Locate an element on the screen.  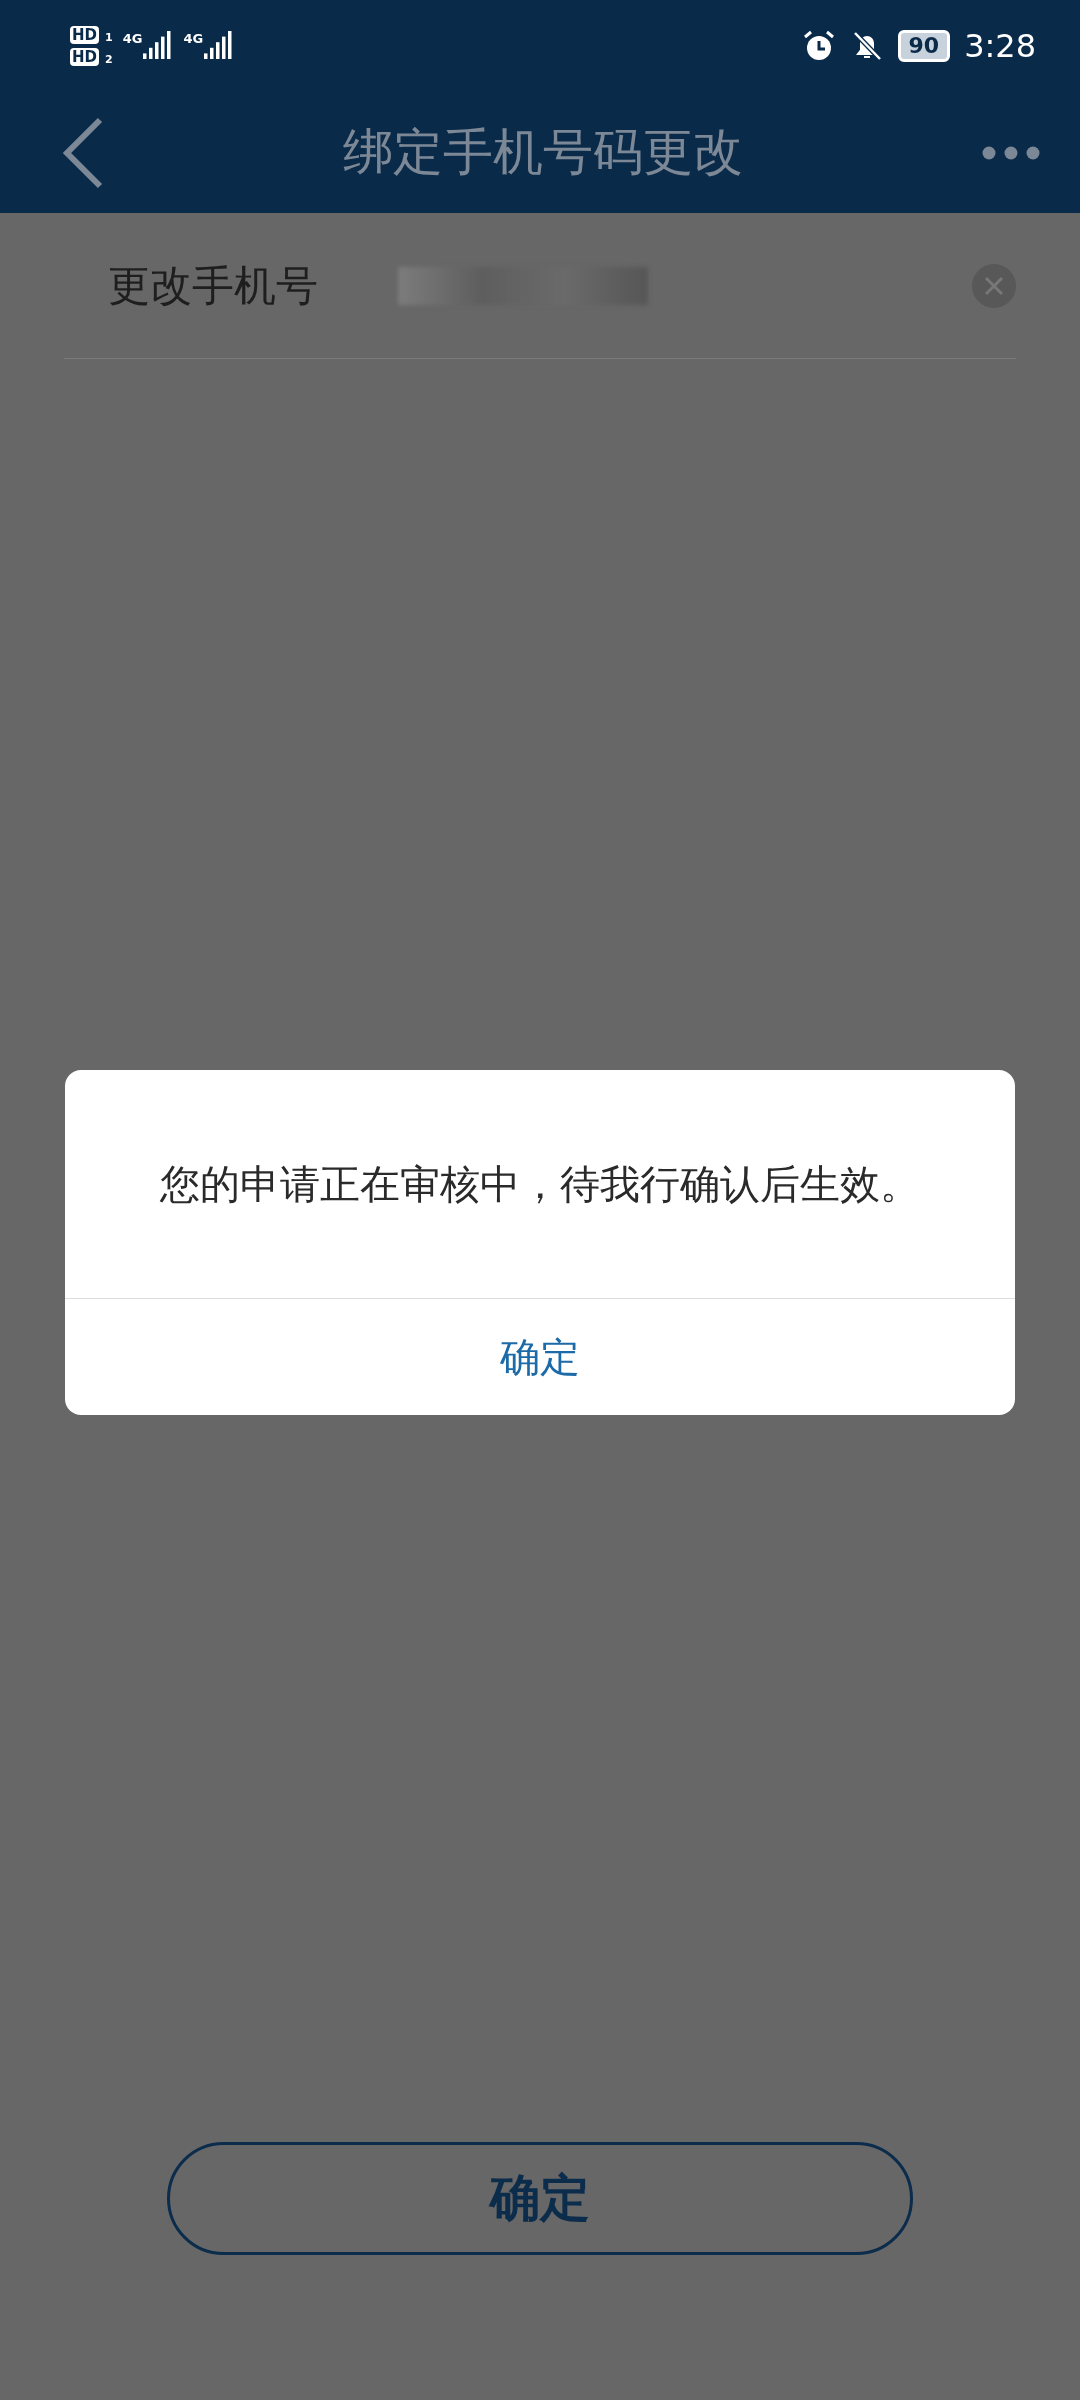
field-label: 更改手机号 is located at coordinates (213, 285).